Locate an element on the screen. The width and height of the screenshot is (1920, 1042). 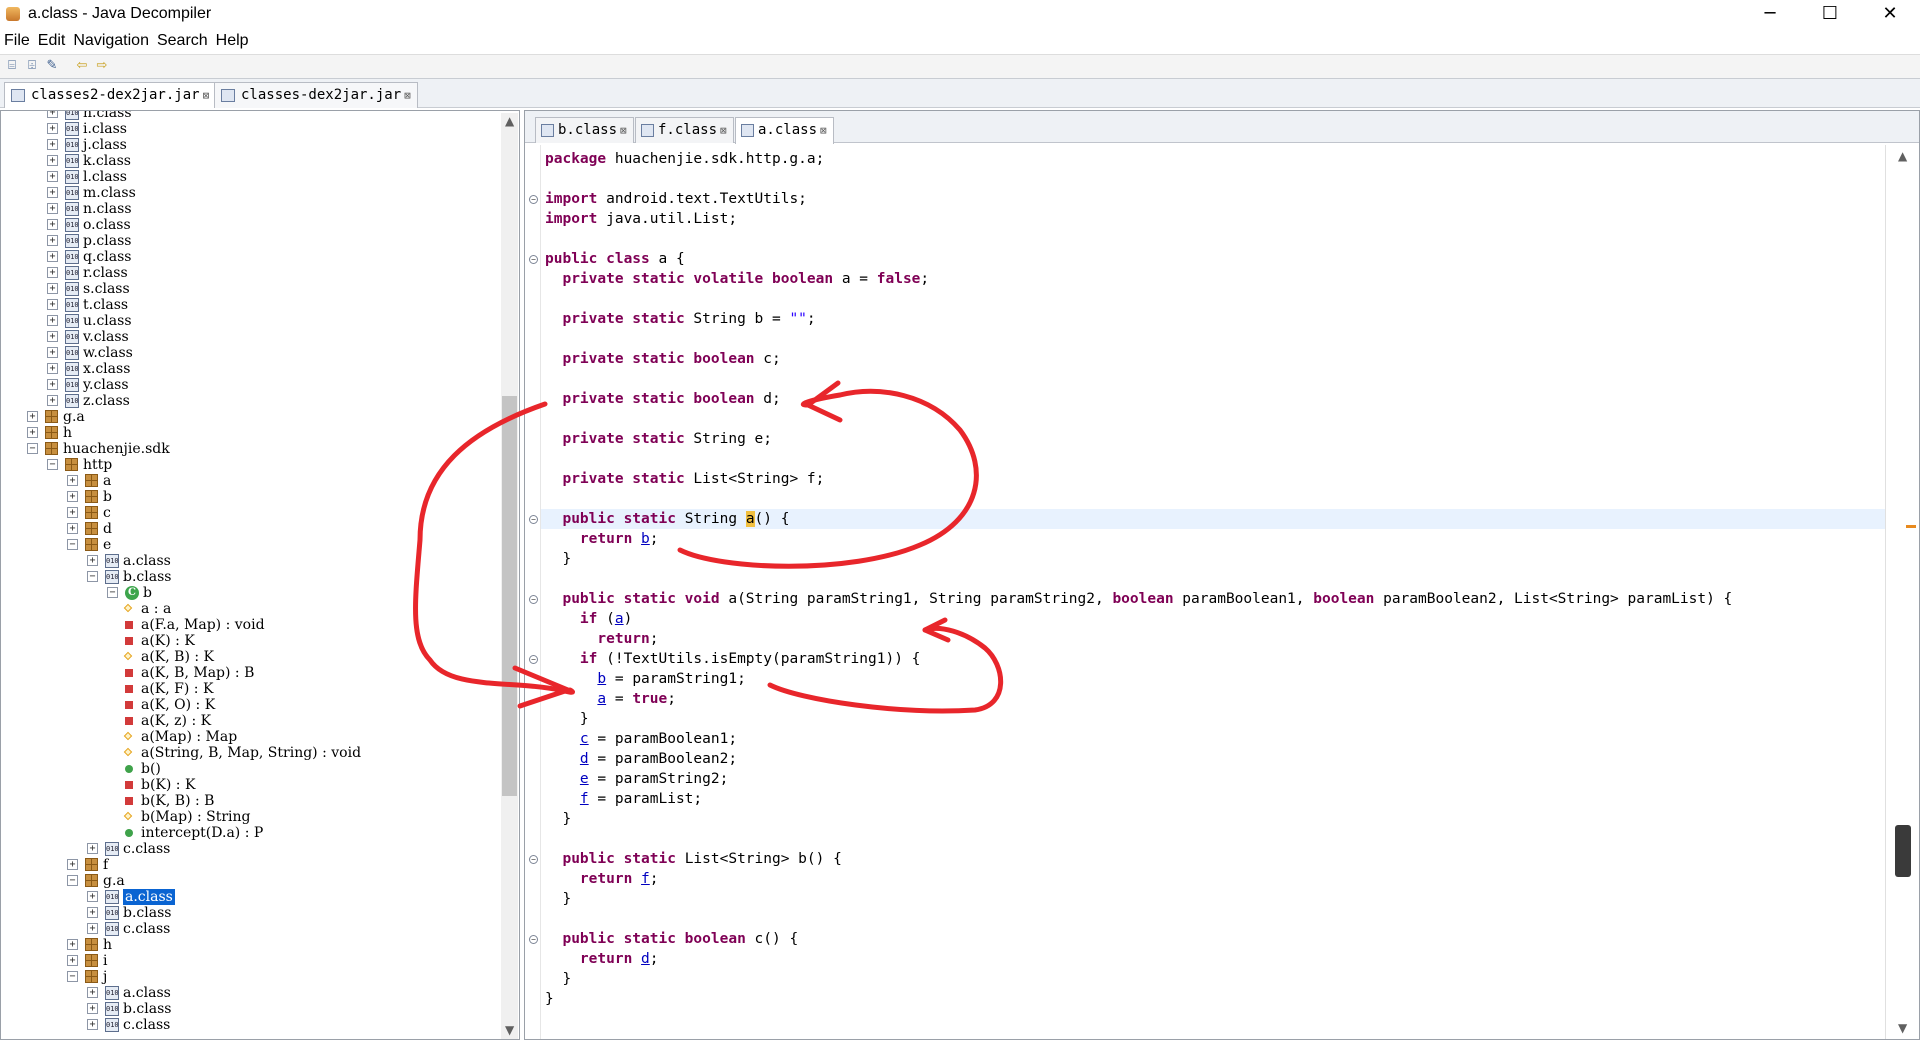
tree-node: − g.a is located at coordinates (250, 881).